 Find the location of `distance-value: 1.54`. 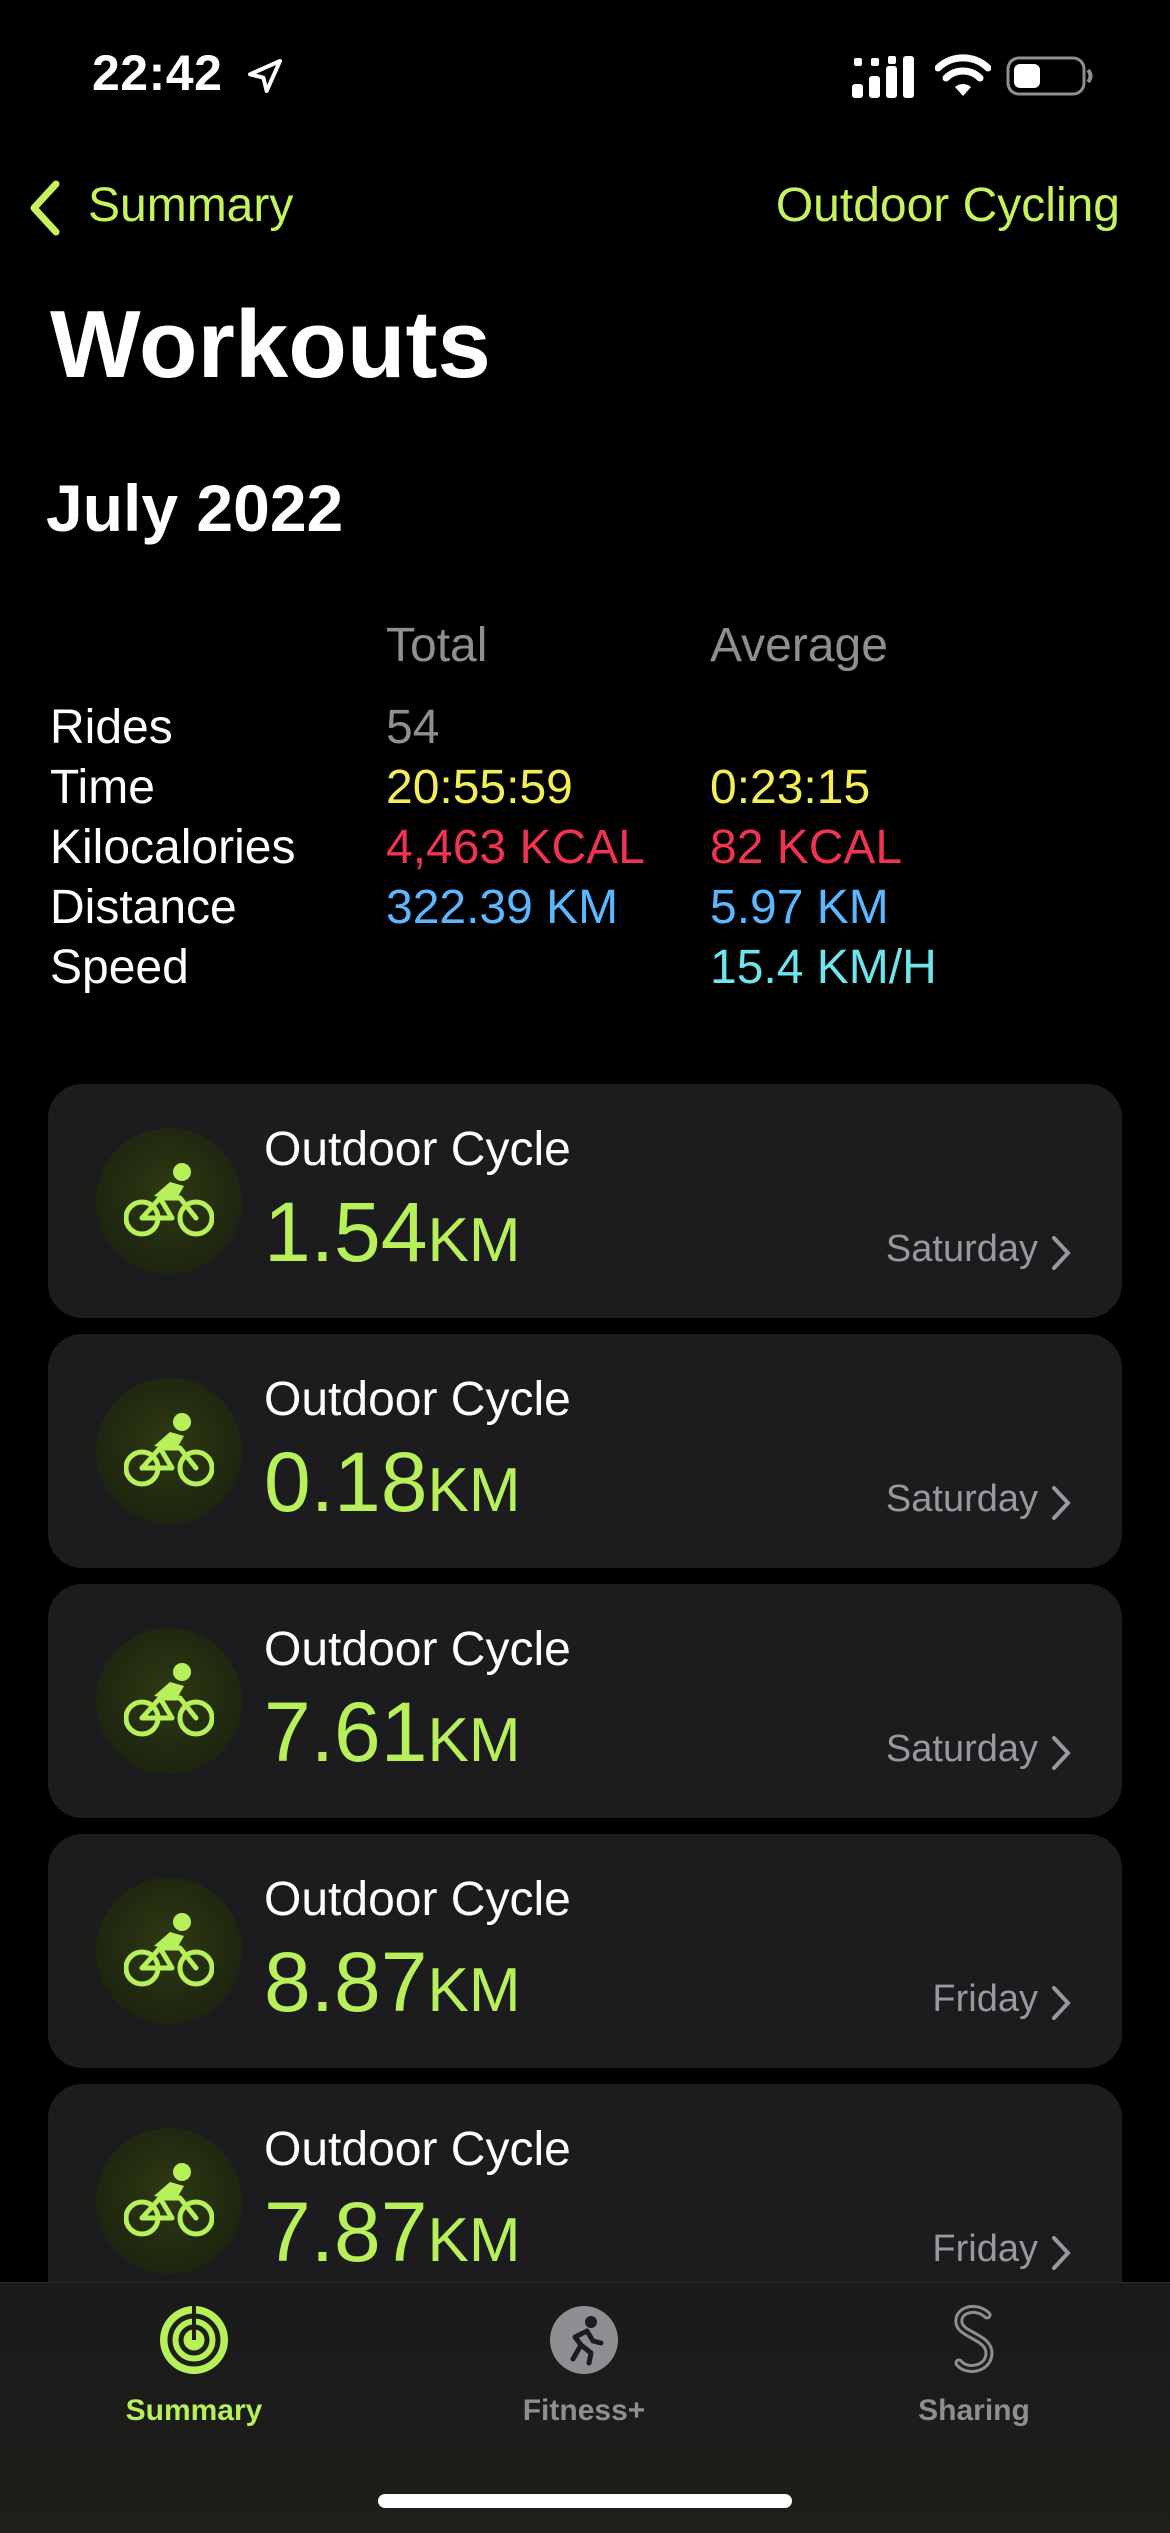

distance-value: 1.54 is located at coordinates (346, 1232).